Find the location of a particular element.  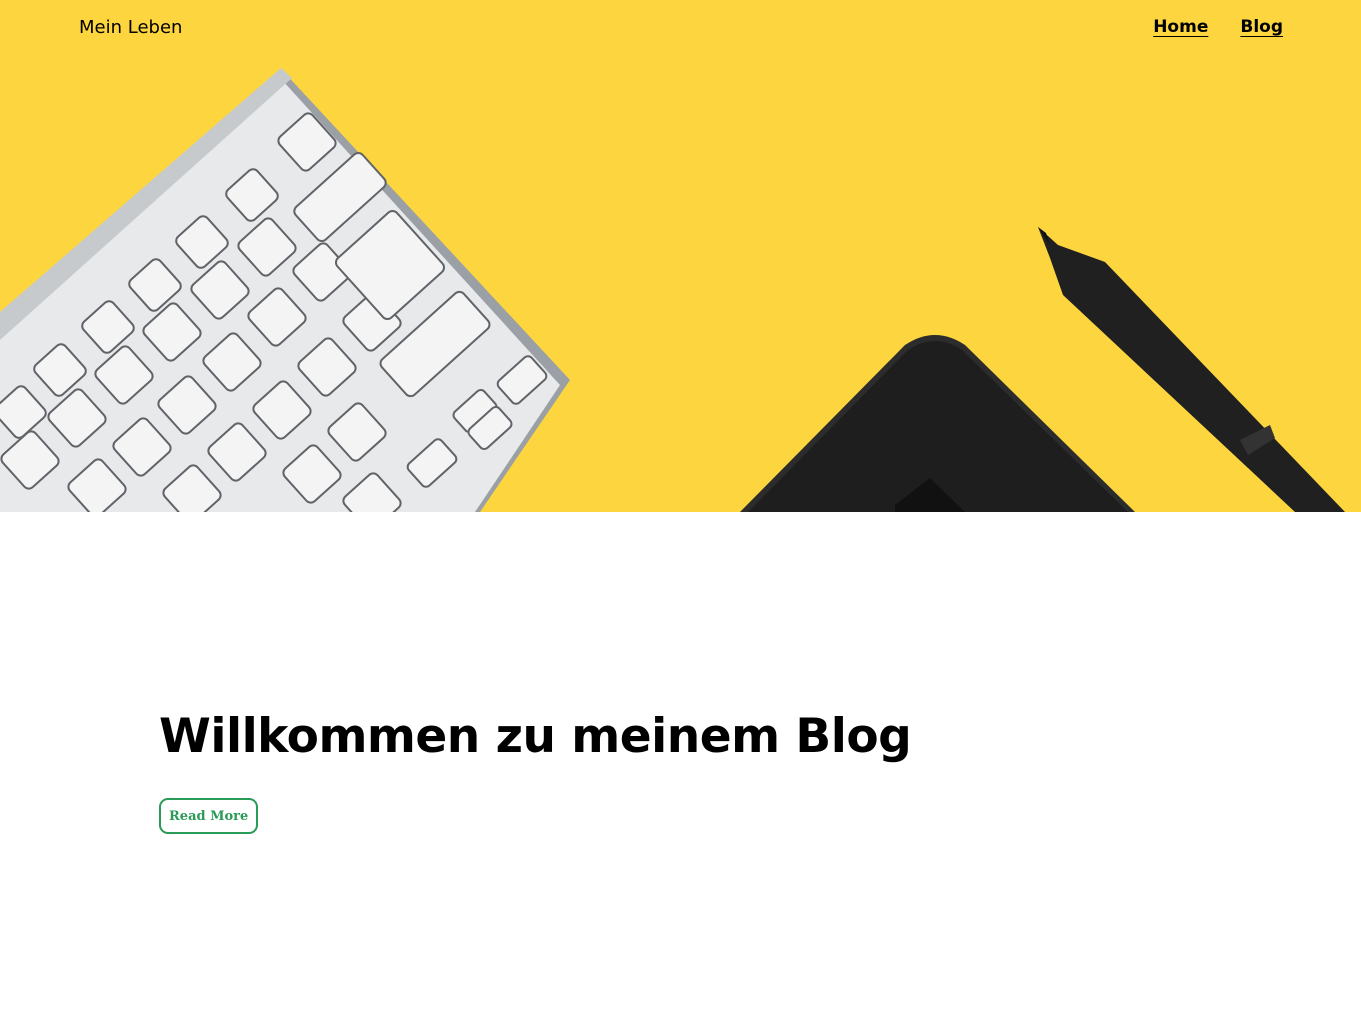

nav-link-home: Home is located at coordinates (1180, 27).